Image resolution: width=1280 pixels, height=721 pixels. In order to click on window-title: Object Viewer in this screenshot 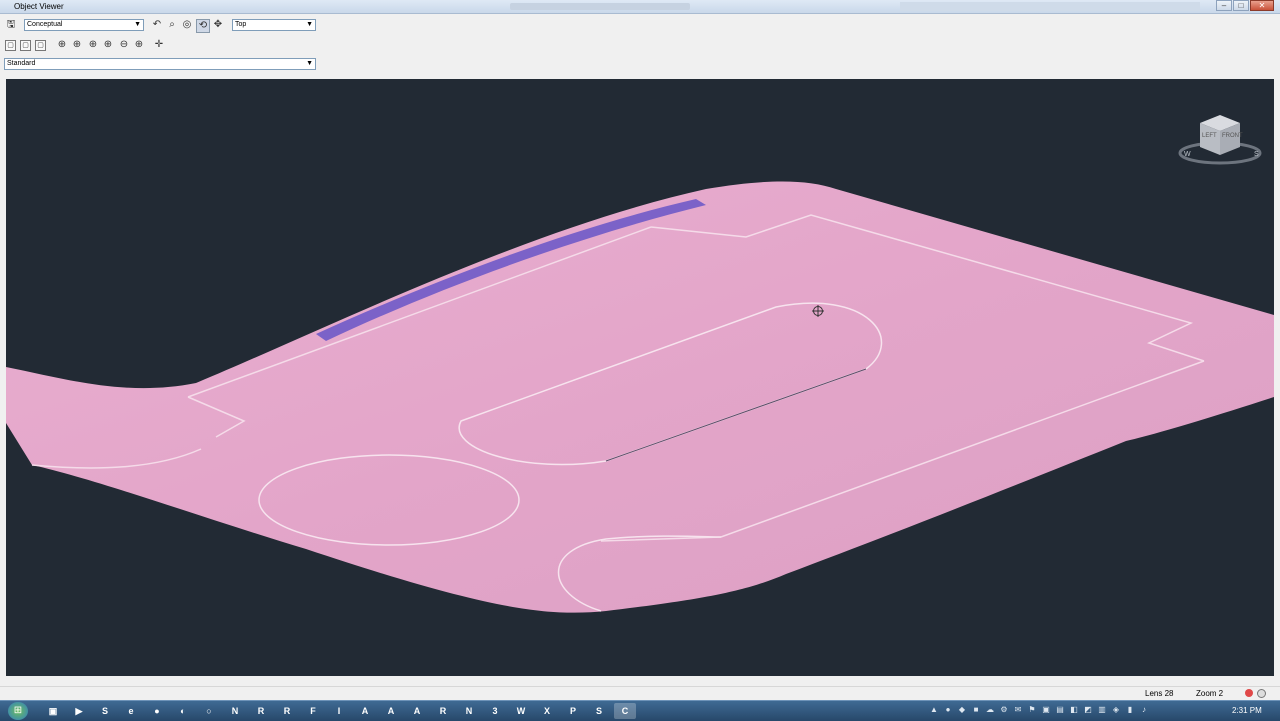, I will do `click(39, 6)`.